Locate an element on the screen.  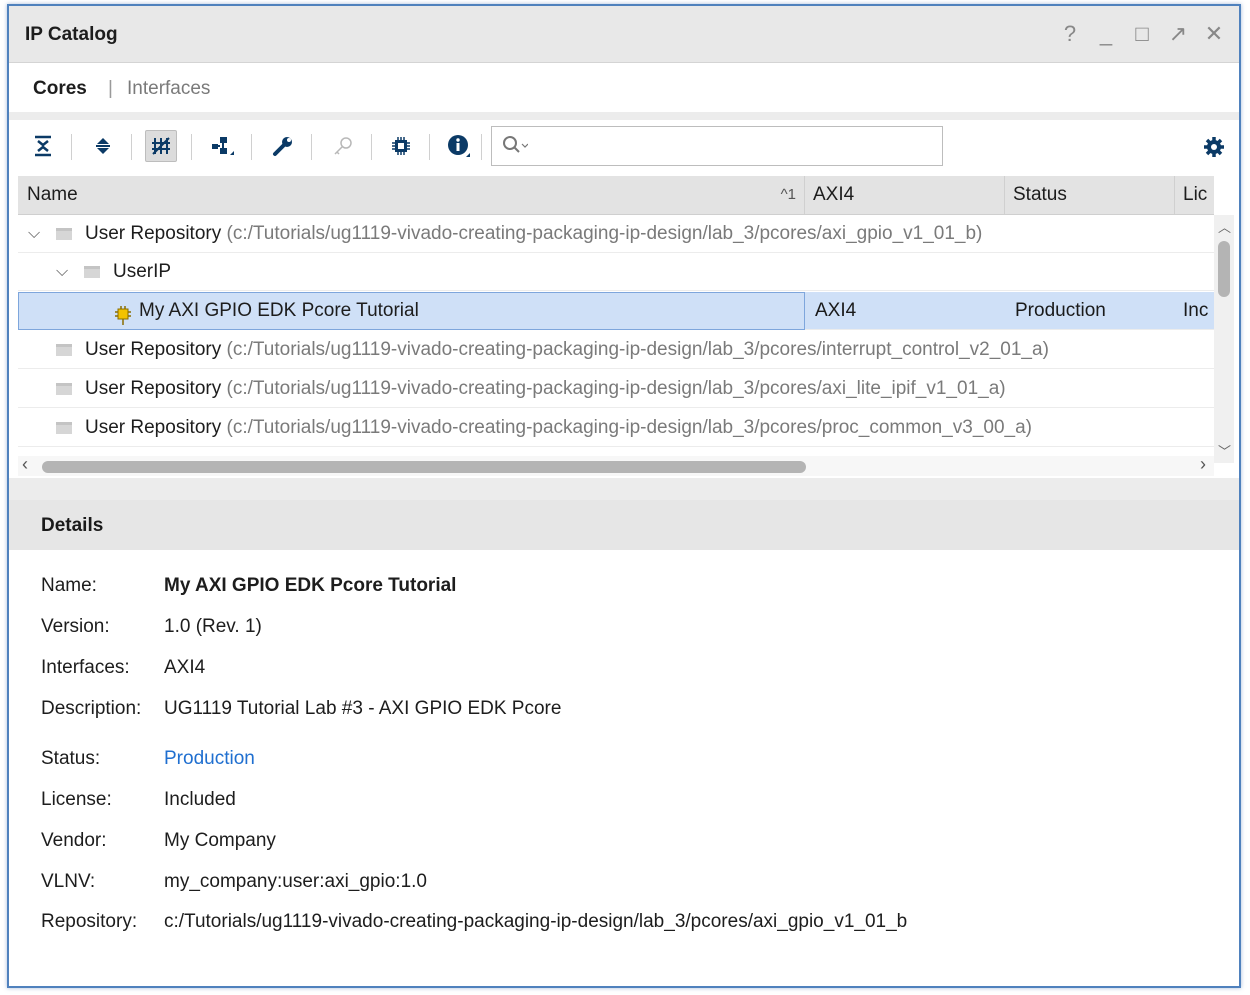
minimize-icon: _ is located at coordinates (1106, 34).